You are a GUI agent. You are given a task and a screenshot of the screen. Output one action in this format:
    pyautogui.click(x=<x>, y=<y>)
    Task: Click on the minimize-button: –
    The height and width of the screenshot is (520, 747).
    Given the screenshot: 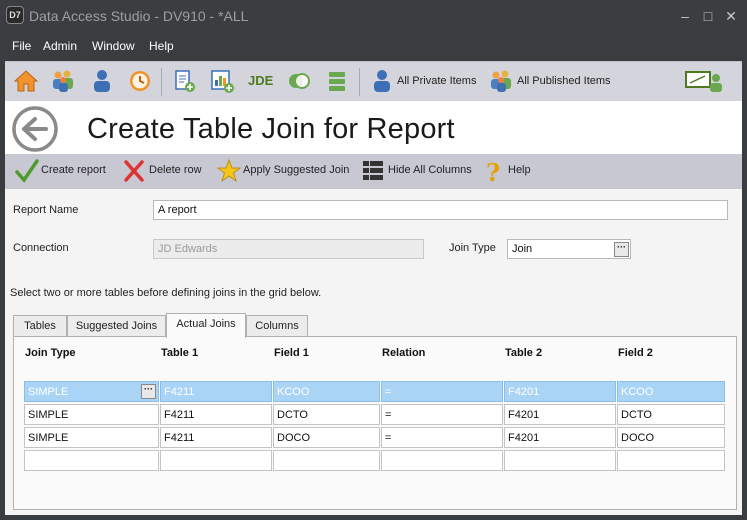 What is the action you would take?
    pyautogui.click(x=685, y=16)
    